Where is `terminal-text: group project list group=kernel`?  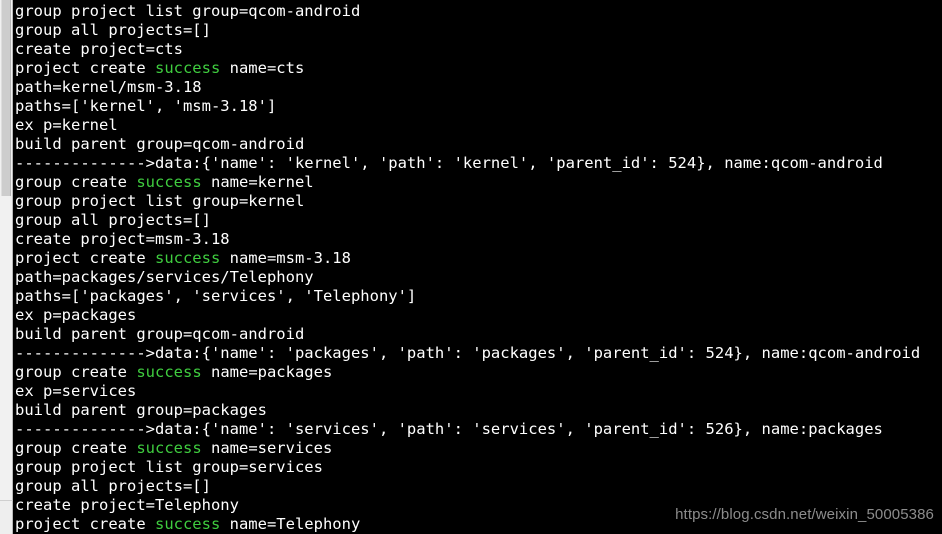 terminal-text: group project list group=kernel is located at coordinates (160, 201).